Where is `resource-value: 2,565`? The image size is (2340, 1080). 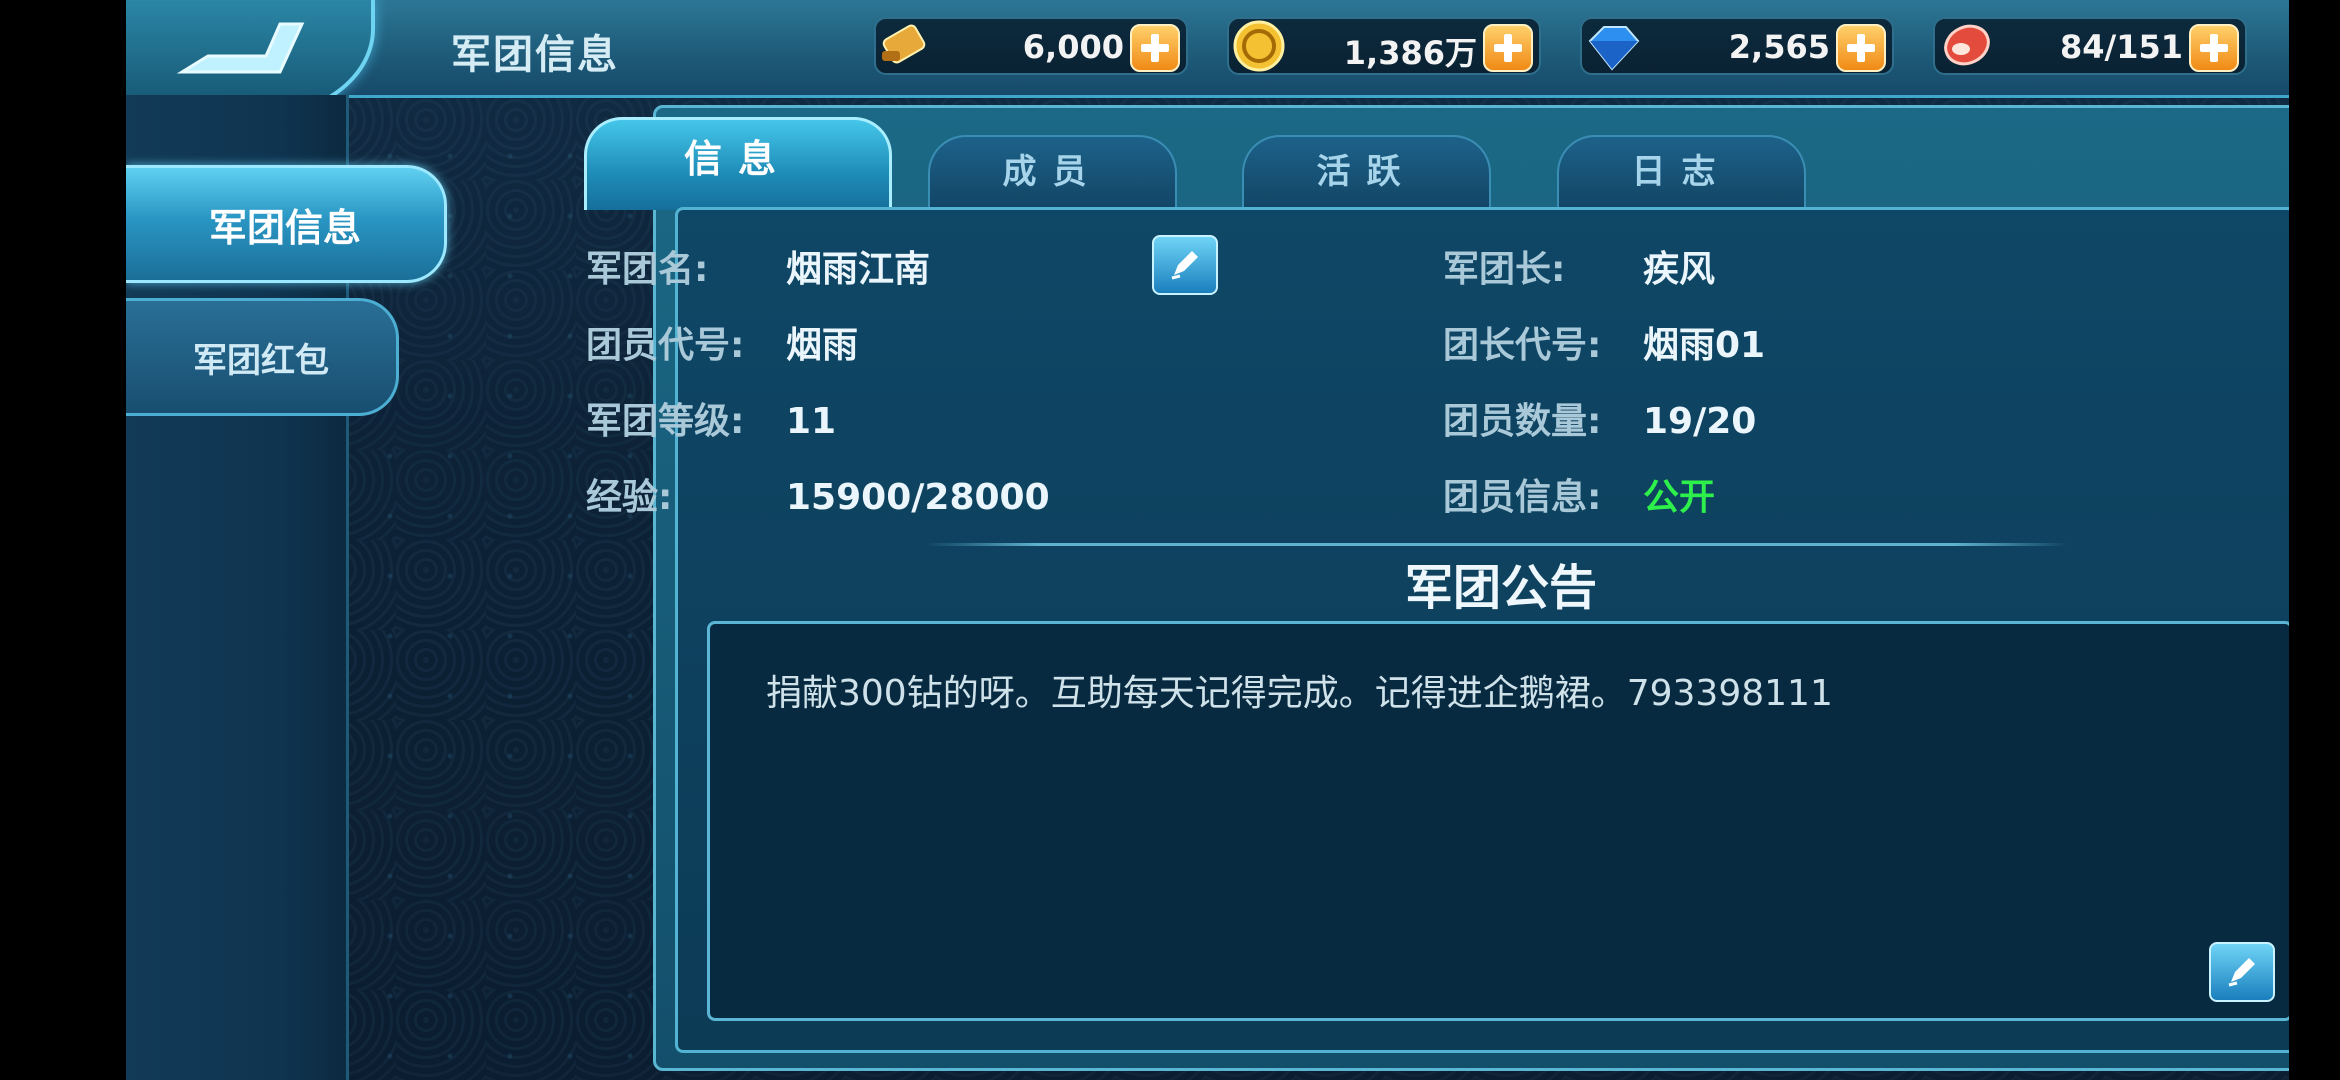
resource-value: 2,565 is located at coordinates (1779, 47).